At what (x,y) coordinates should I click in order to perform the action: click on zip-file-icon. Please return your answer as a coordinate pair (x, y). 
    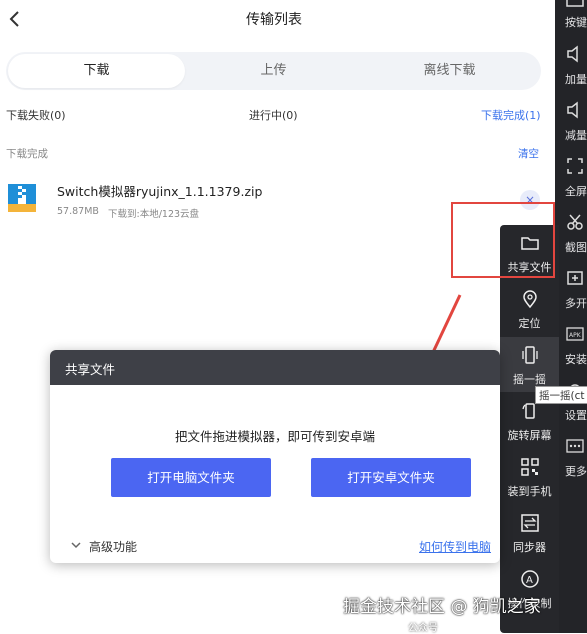
    Looking at the image, I should click on (22, 198).